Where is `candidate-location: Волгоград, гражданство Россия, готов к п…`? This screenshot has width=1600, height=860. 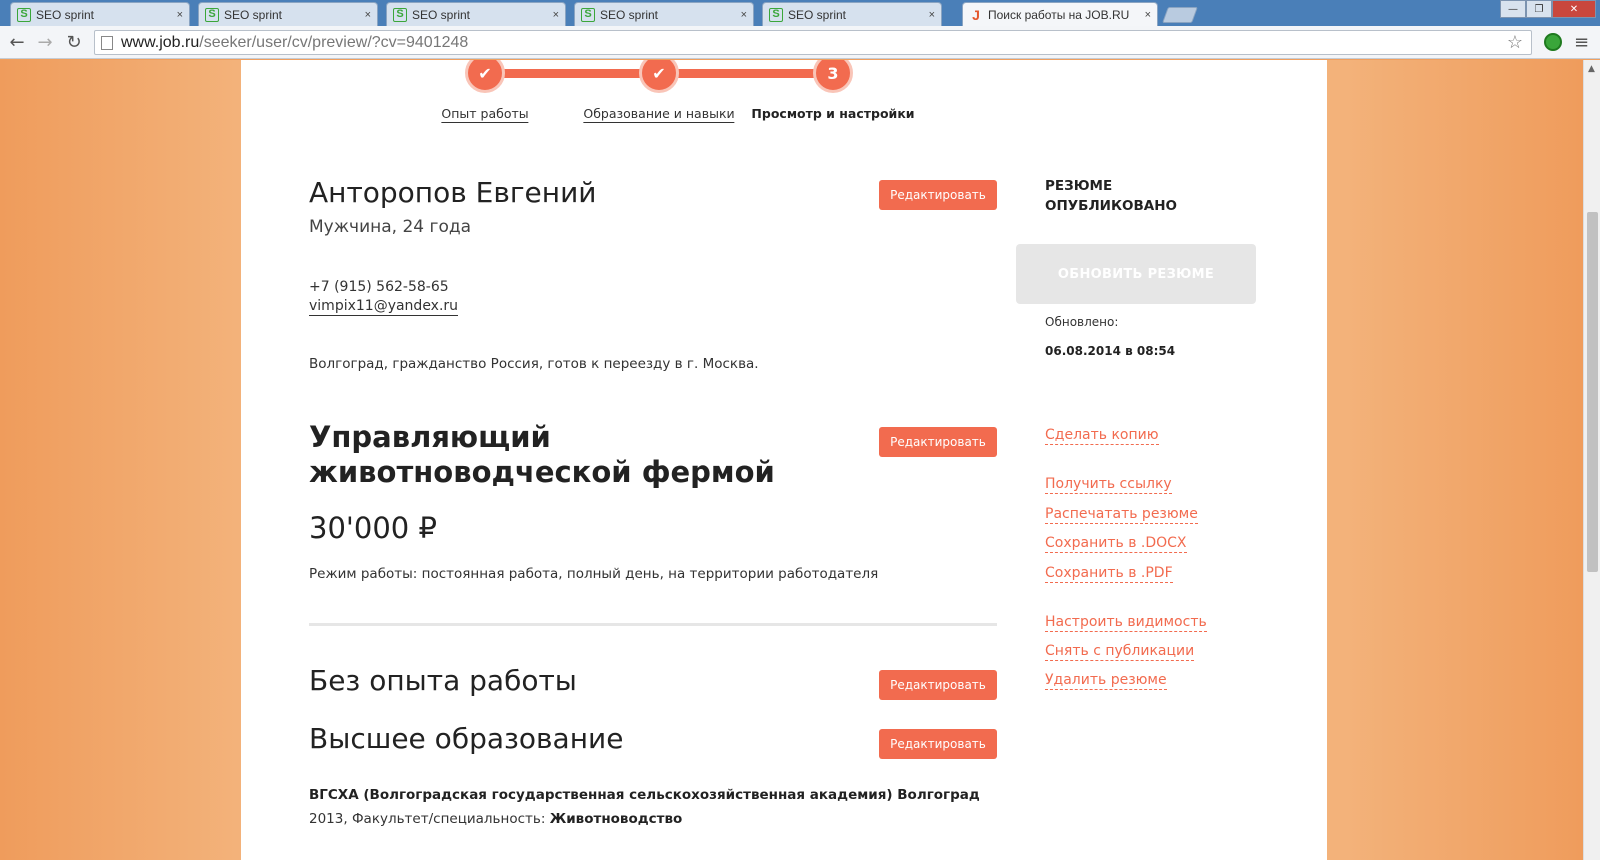 candidate-location: Волгоград, гражданство Россия, готов к п… is located at coordinates (534, 364).